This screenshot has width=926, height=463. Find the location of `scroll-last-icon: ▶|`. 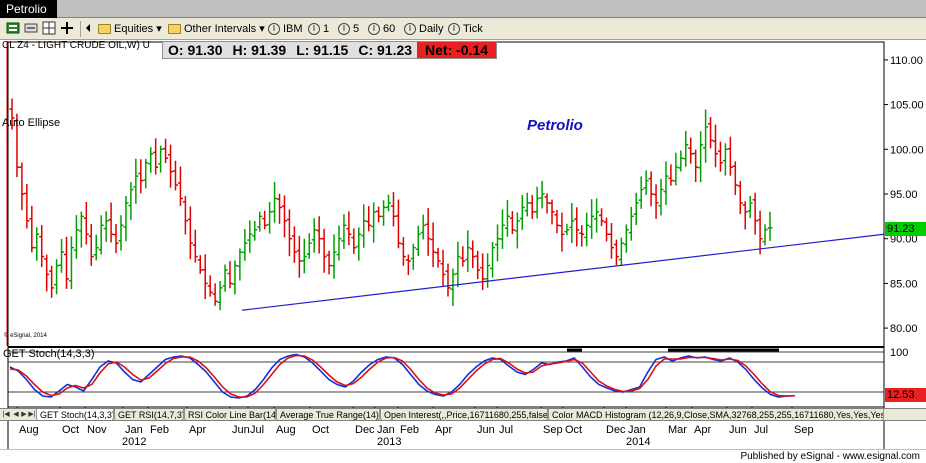

scroll-last-icon: ▶| is located at coordinates (32, 414).